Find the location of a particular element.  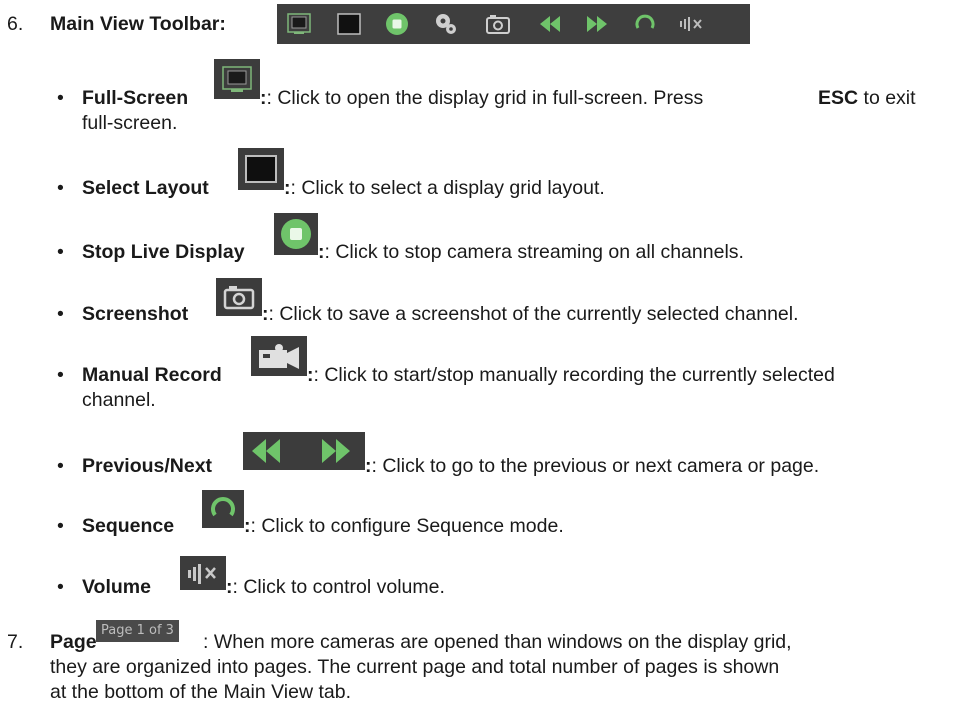

esc-key-label: ESC is located at coordinates (838, 98).